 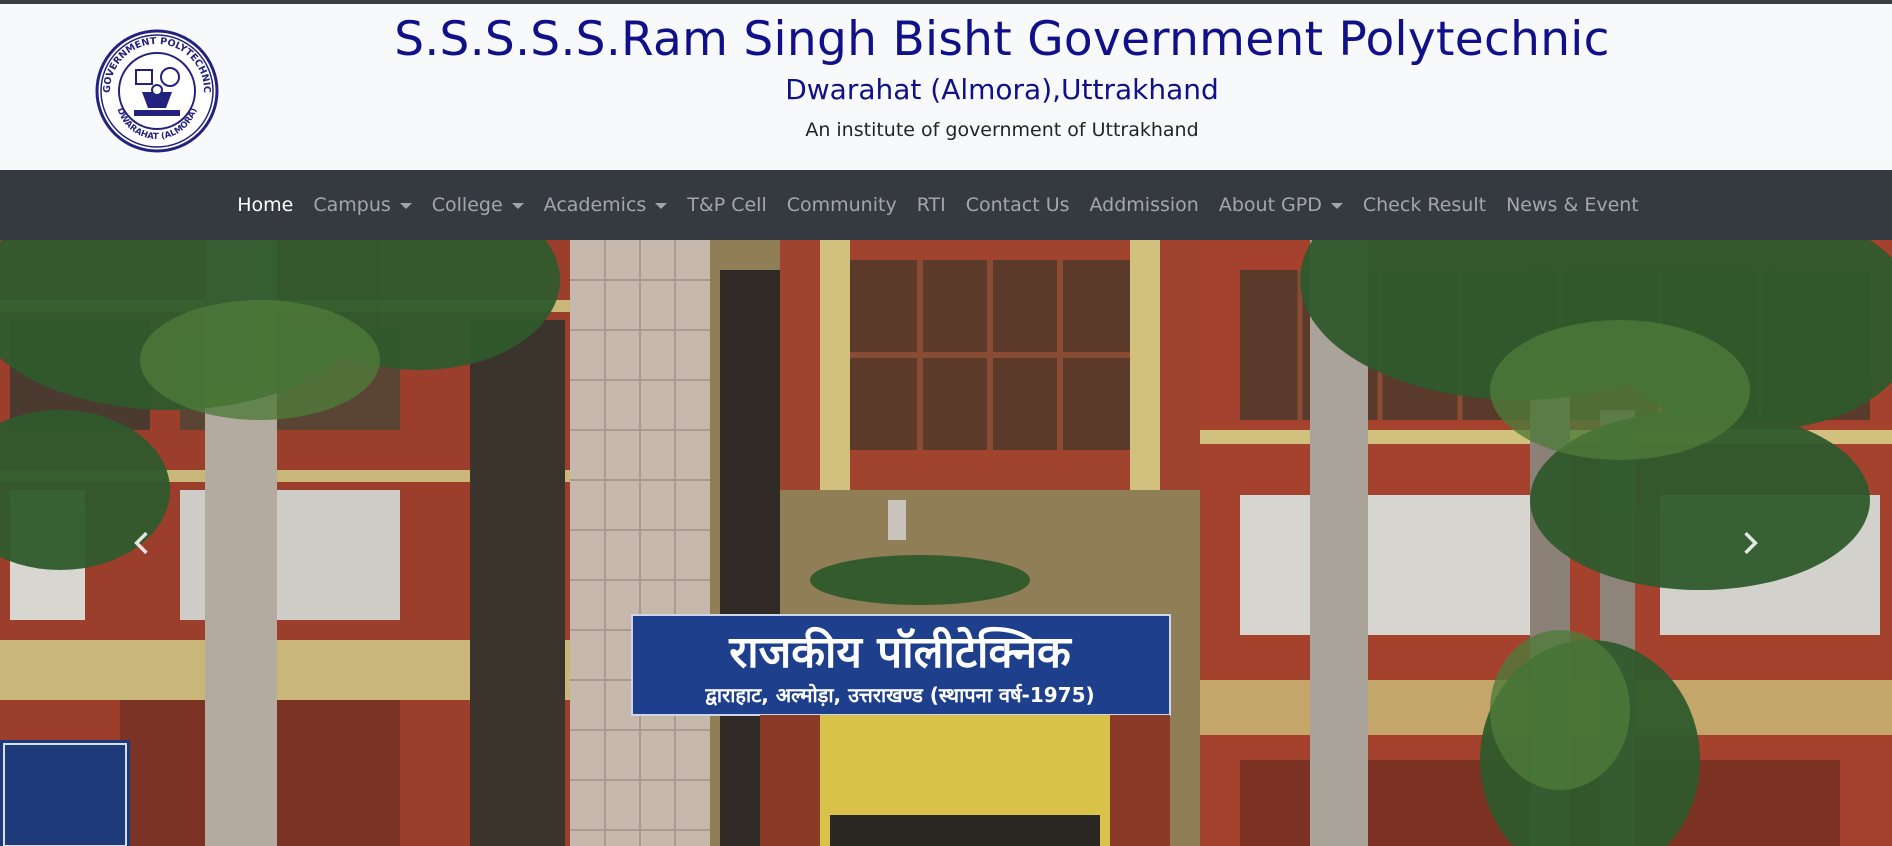 I want to click on nav-tp-cell-label: T&P Cell, so click(x=727, y=205).